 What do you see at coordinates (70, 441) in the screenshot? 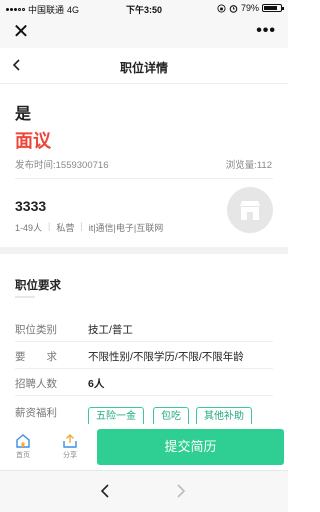
I see `share-icon` at bounding box center [70, 441].